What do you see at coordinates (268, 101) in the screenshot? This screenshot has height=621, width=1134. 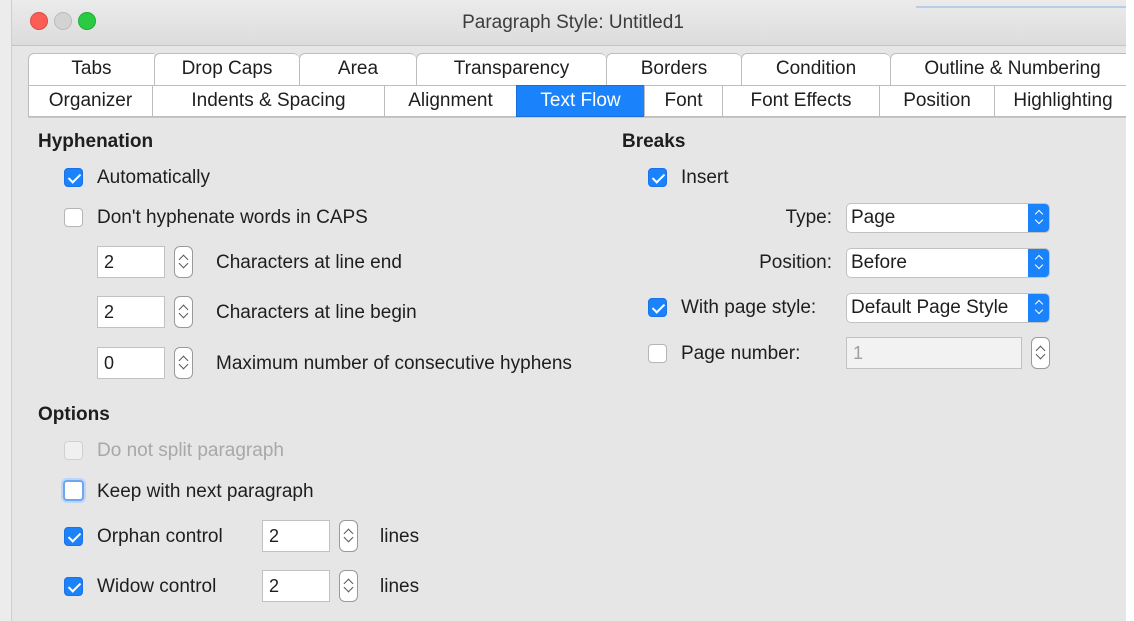 I see `tab-indents-spacing: Indents & Spacing` at bounding box center [268, 101].